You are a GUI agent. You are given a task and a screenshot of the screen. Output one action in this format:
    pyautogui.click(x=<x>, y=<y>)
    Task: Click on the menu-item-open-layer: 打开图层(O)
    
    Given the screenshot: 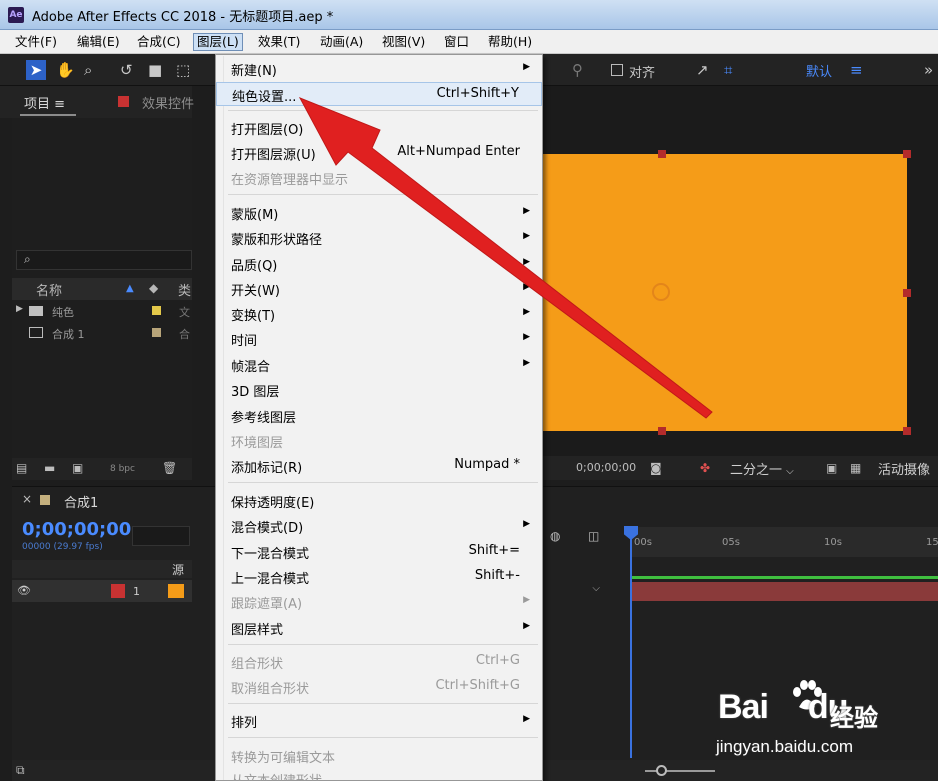 What is the action you would take?
    pyautogui.click(x=379, y=128)
    